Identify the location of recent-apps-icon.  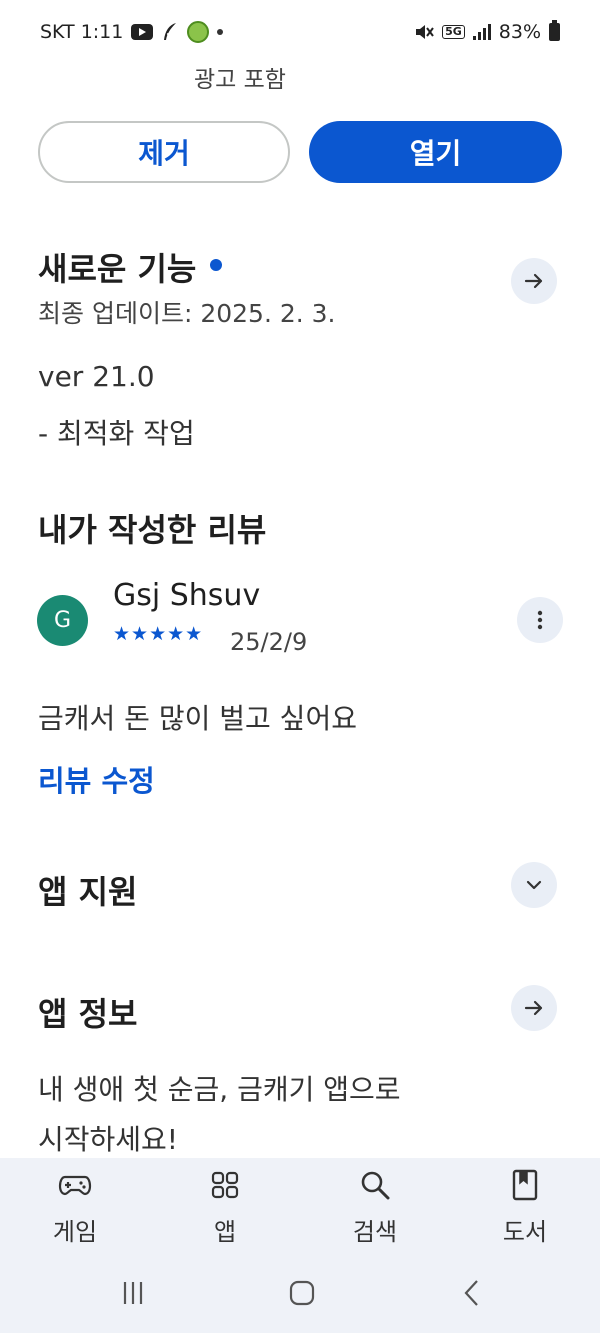
(133, 1293).